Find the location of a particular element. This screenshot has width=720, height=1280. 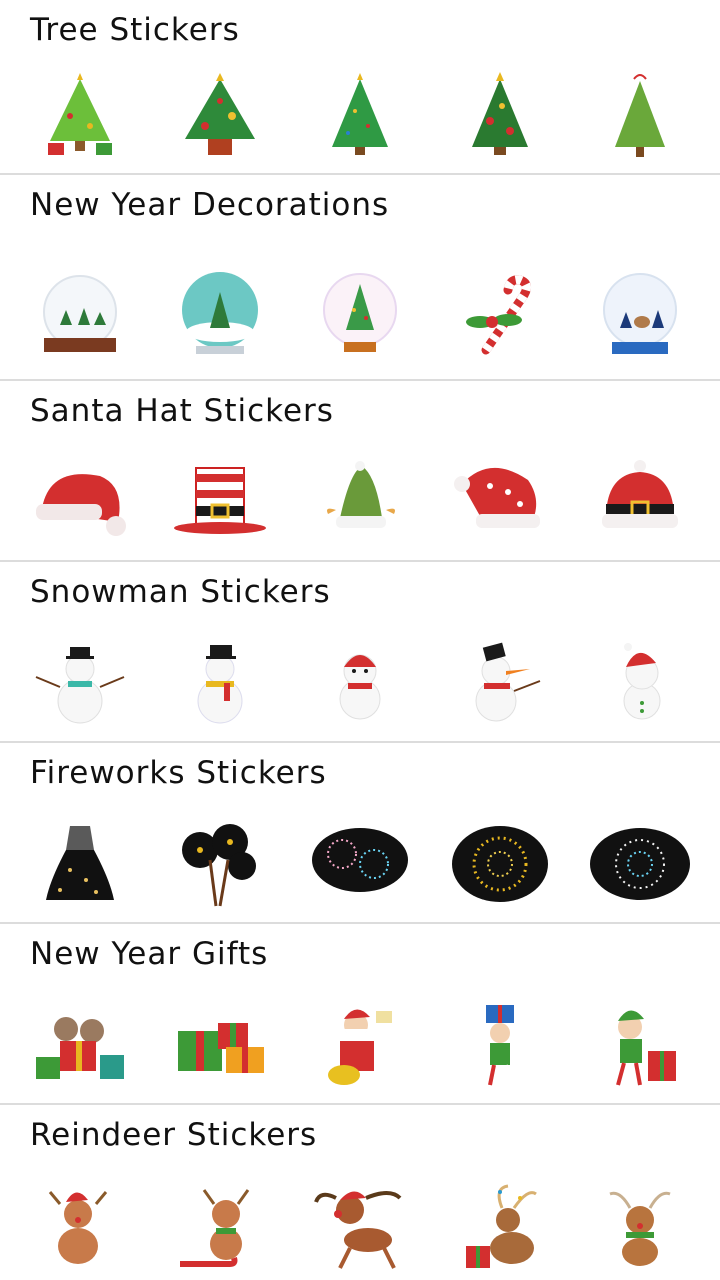

pack-new-year-gifts: New Year Gifts is located at coordinates (360, 1014).